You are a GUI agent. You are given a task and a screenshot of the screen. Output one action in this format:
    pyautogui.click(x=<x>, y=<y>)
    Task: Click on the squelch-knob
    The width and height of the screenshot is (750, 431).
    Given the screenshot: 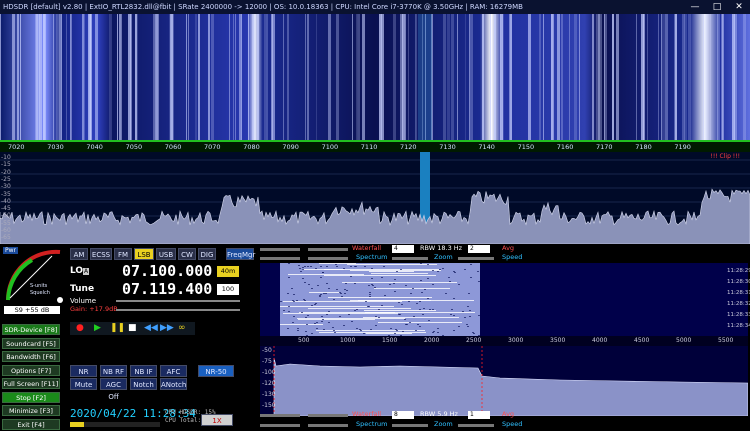 What is the action you would take?
    pyautogui.click(x=60, y=300)
    